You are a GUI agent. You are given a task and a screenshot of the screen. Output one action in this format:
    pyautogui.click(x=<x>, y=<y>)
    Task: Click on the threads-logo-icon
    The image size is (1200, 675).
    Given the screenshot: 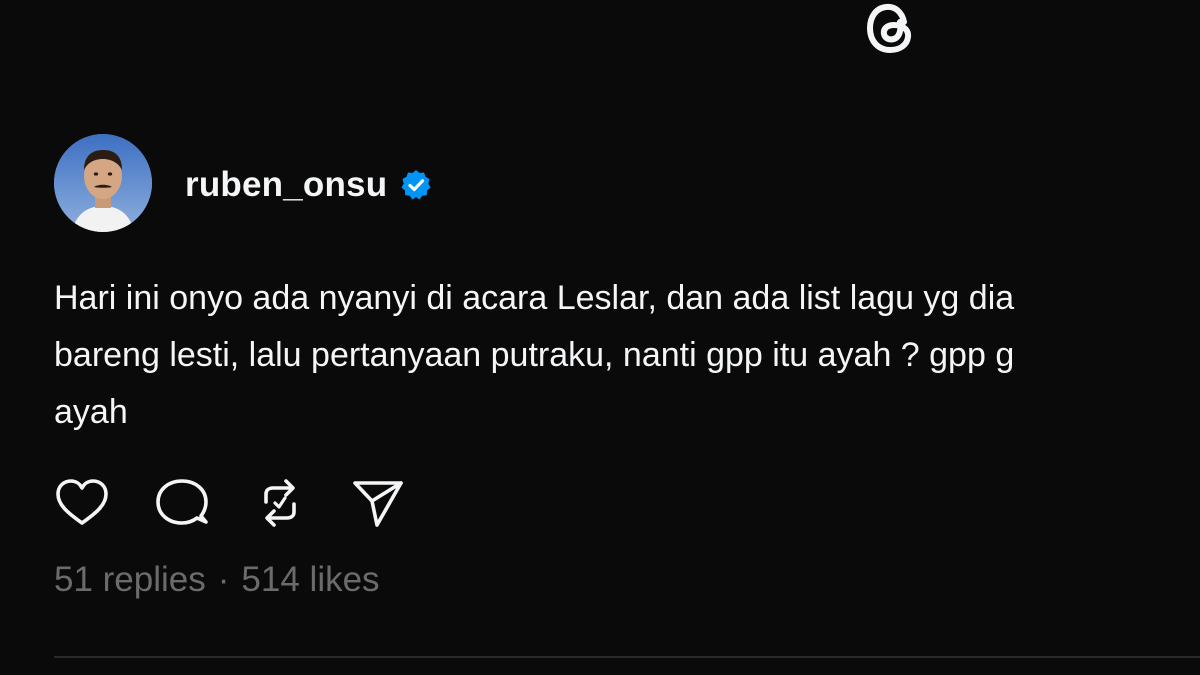 What is the action you would take?
    pyautogui.click(x=894, y=29)
    